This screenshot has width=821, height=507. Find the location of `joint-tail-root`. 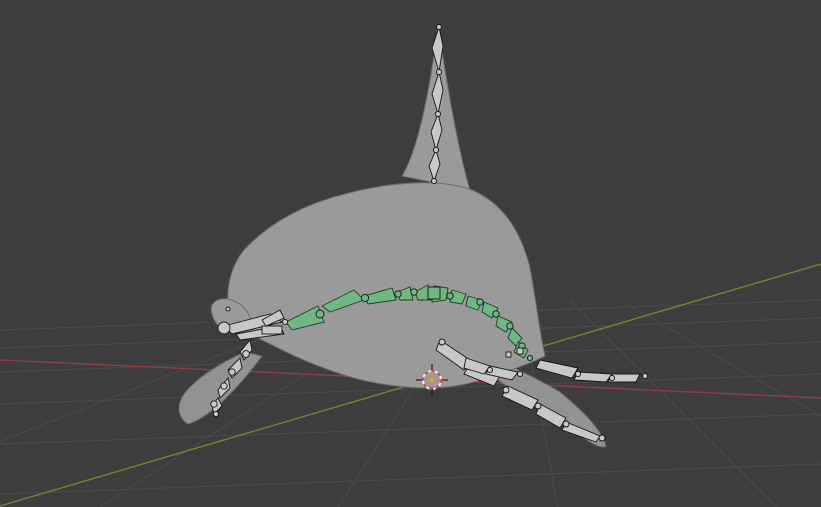

joint-tail-root is located at coordinates (520, 351).